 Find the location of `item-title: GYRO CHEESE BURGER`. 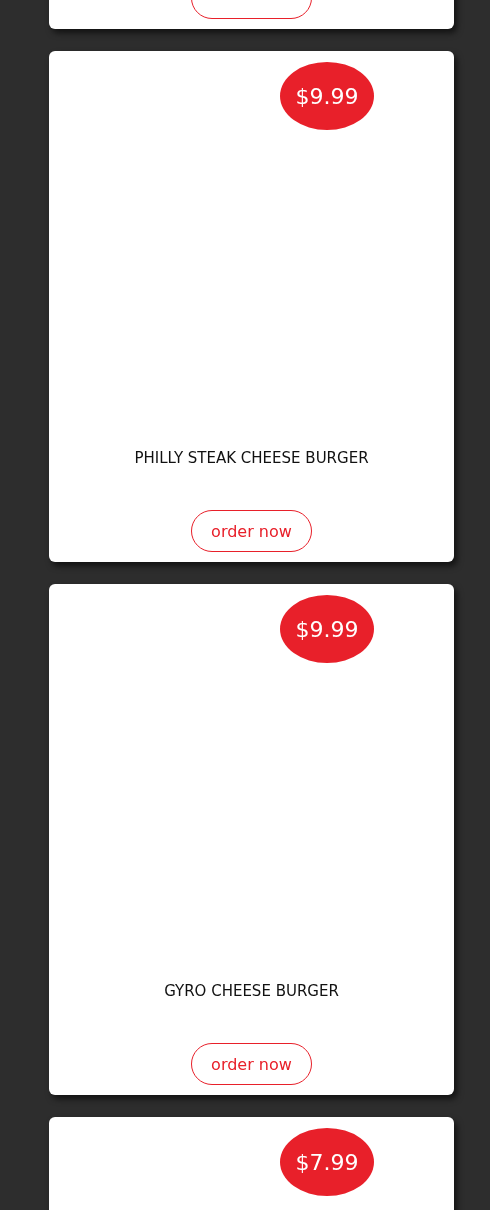

item-title: GYRO CHEESE BURGER is located at coordinates (251, 991).